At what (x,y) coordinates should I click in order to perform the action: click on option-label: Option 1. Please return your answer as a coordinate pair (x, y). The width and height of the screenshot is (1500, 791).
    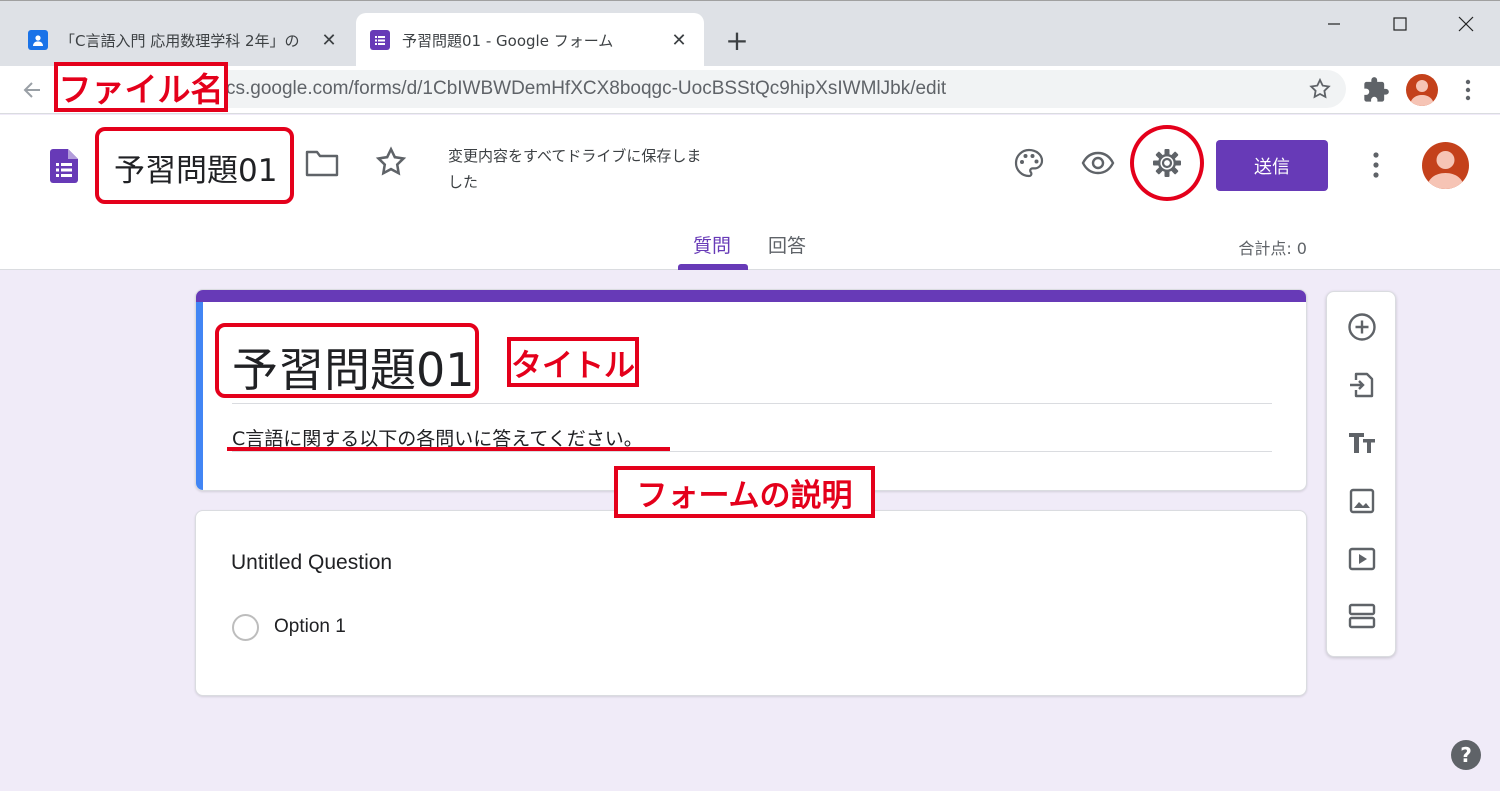
    Looking at the image, I should click on (310, 627).